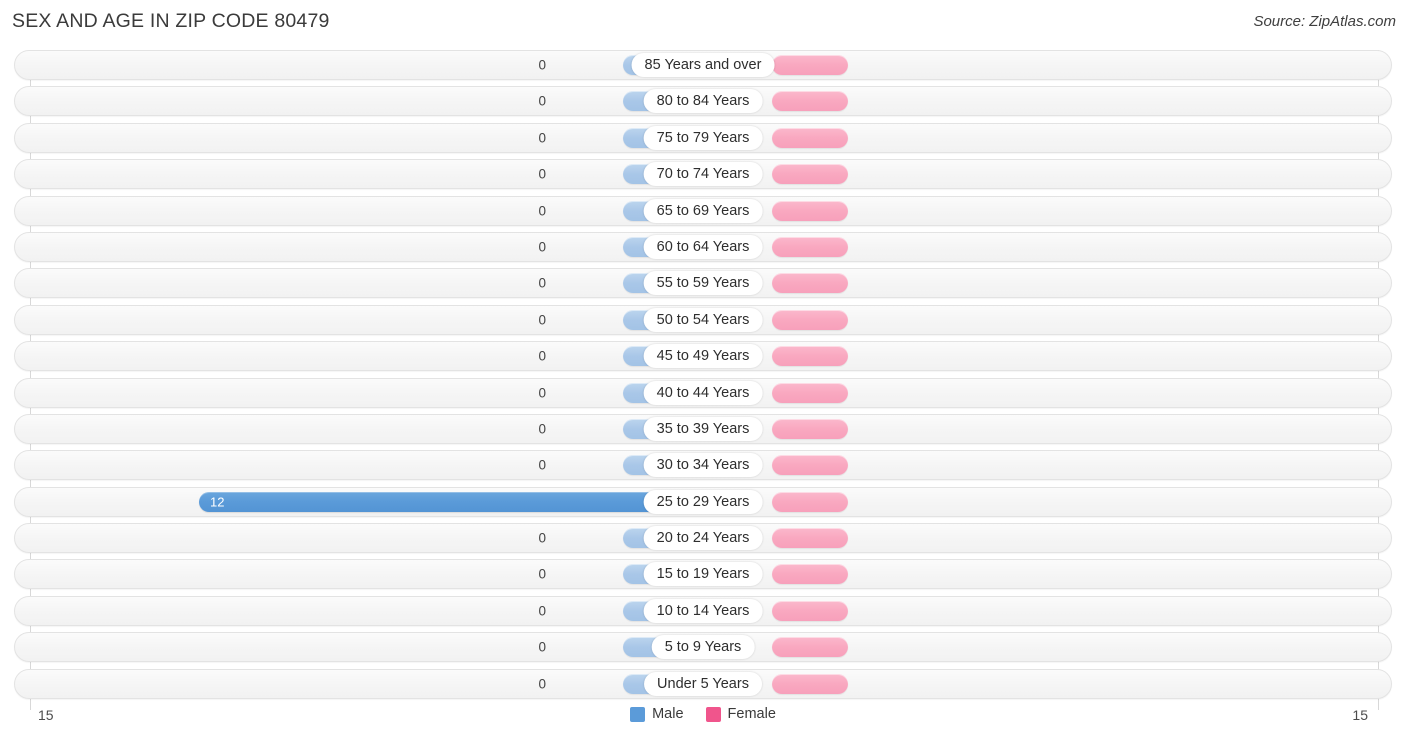  I want to click on chart-legend: Male Female, so click(703, 714).